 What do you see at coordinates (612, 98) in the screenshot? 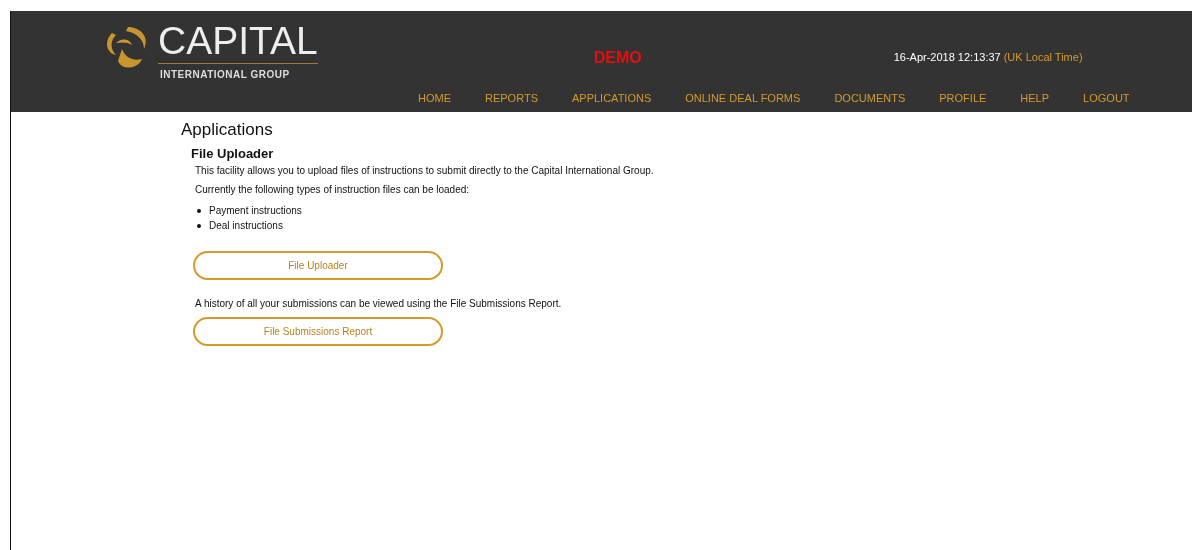
I see `nav-link: APPLICATIONS` at bounding box center [612, 98].